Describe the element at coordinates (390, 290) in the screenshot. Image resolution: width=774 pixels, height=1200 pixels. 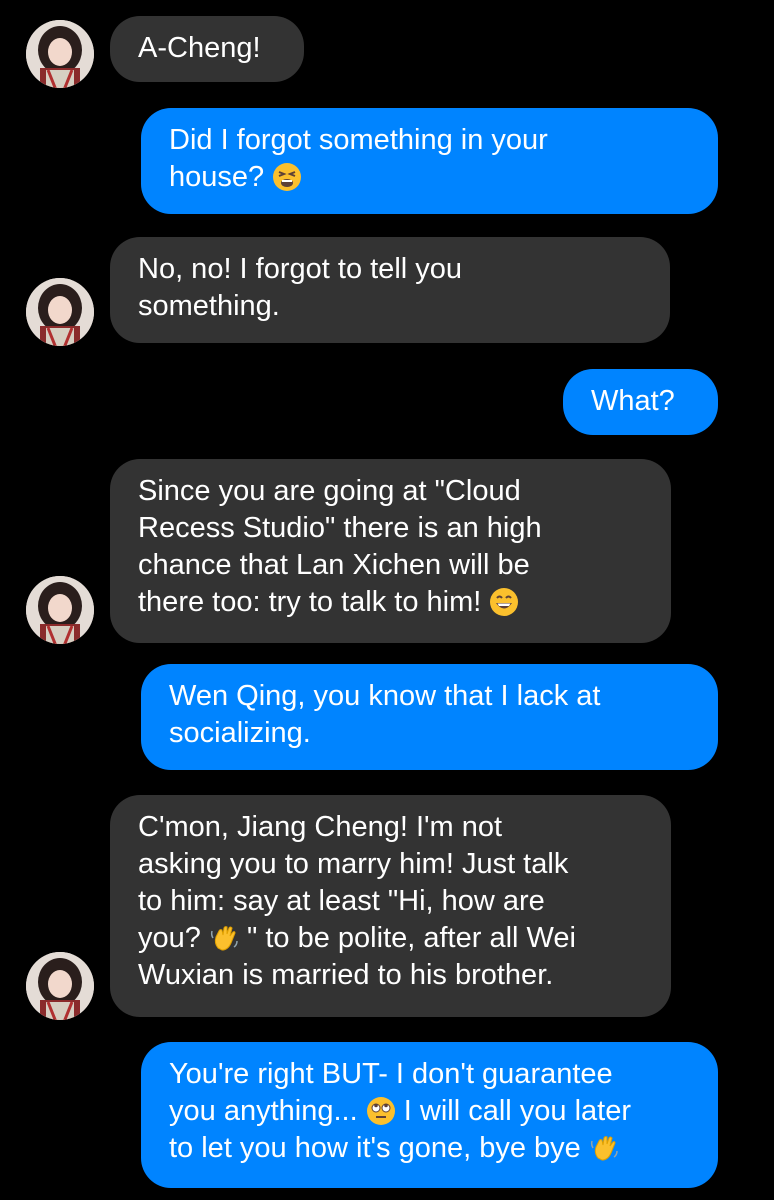
I see `incoming-message-bubble: No, no! I forgot to tell you something.` at that location.